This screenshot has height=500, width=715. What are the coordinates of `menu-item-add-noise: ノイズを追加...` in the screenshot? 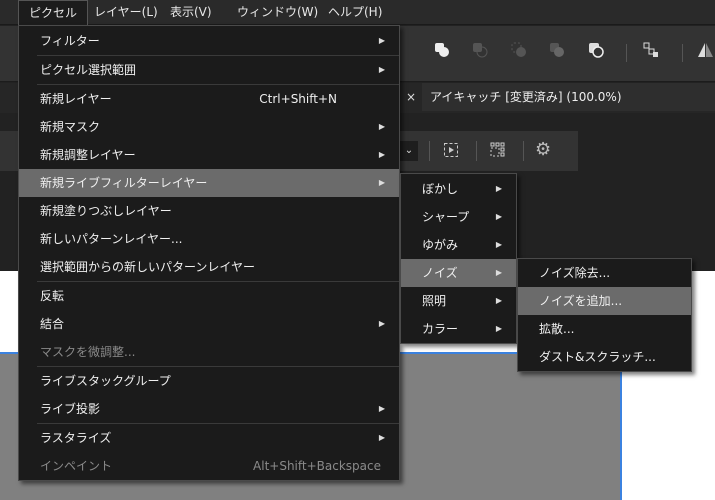 It's located at (604, 301).